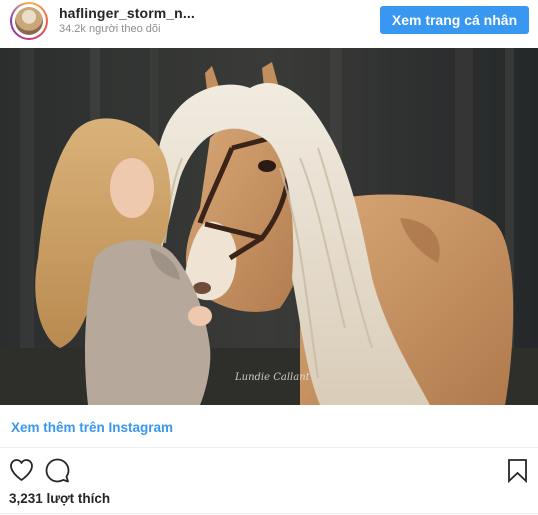 Image resolution: width=538 pixels, height=515 pixels. What do you see at coordinates (272, 377) in the screenshot?
I see `photo-watermark: Lundie Callant` at bounding box center [272, 377].